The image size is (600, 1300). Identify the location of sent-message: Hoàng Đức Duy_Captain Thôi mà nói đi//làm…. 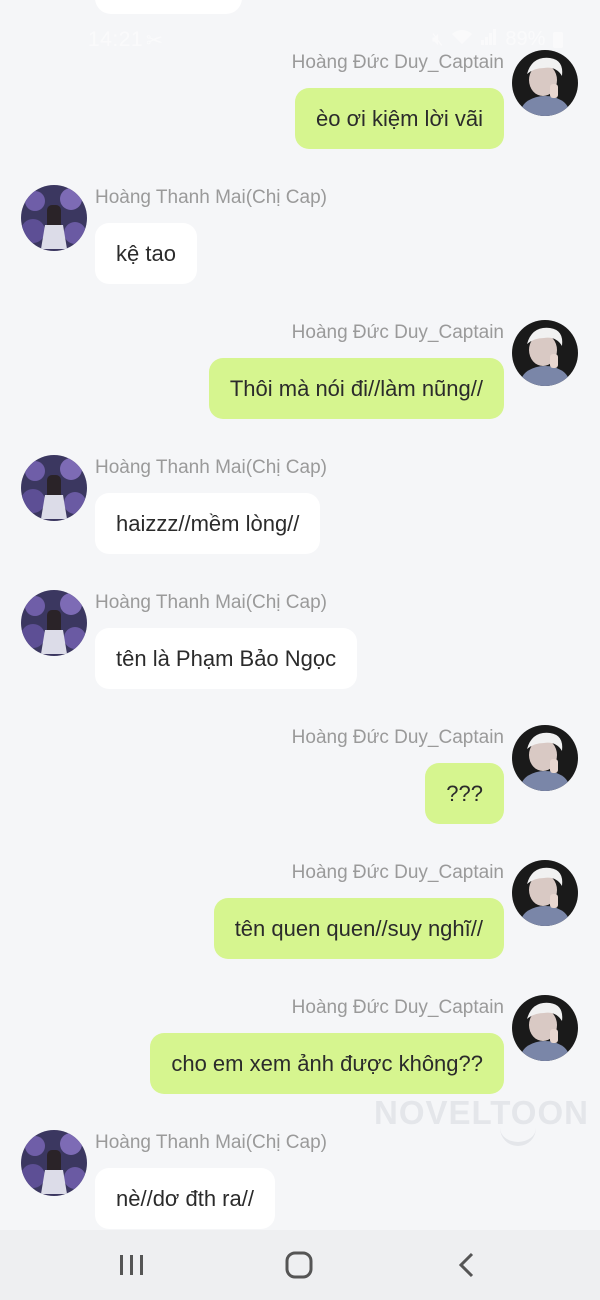
(300, 375).